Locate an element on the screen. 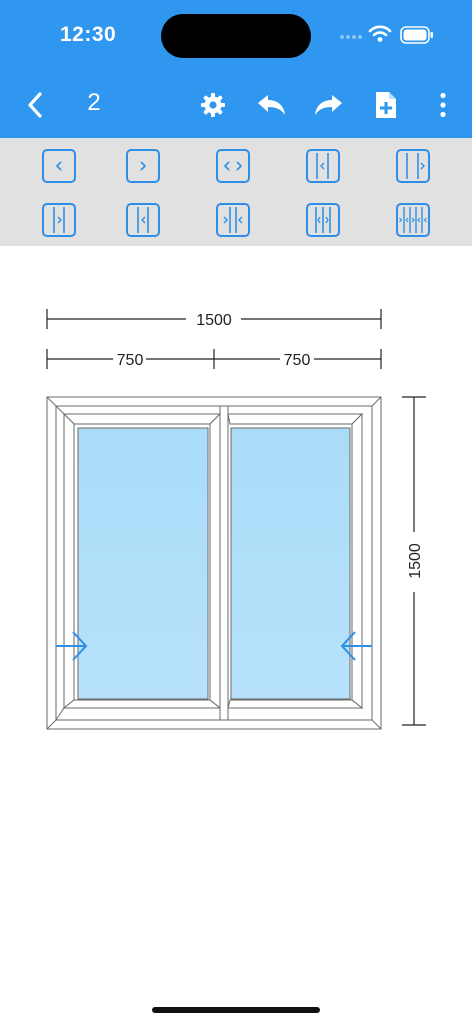 This screenshot has height=1024, width=472. gear-icon is located at coordinates (213, 105).